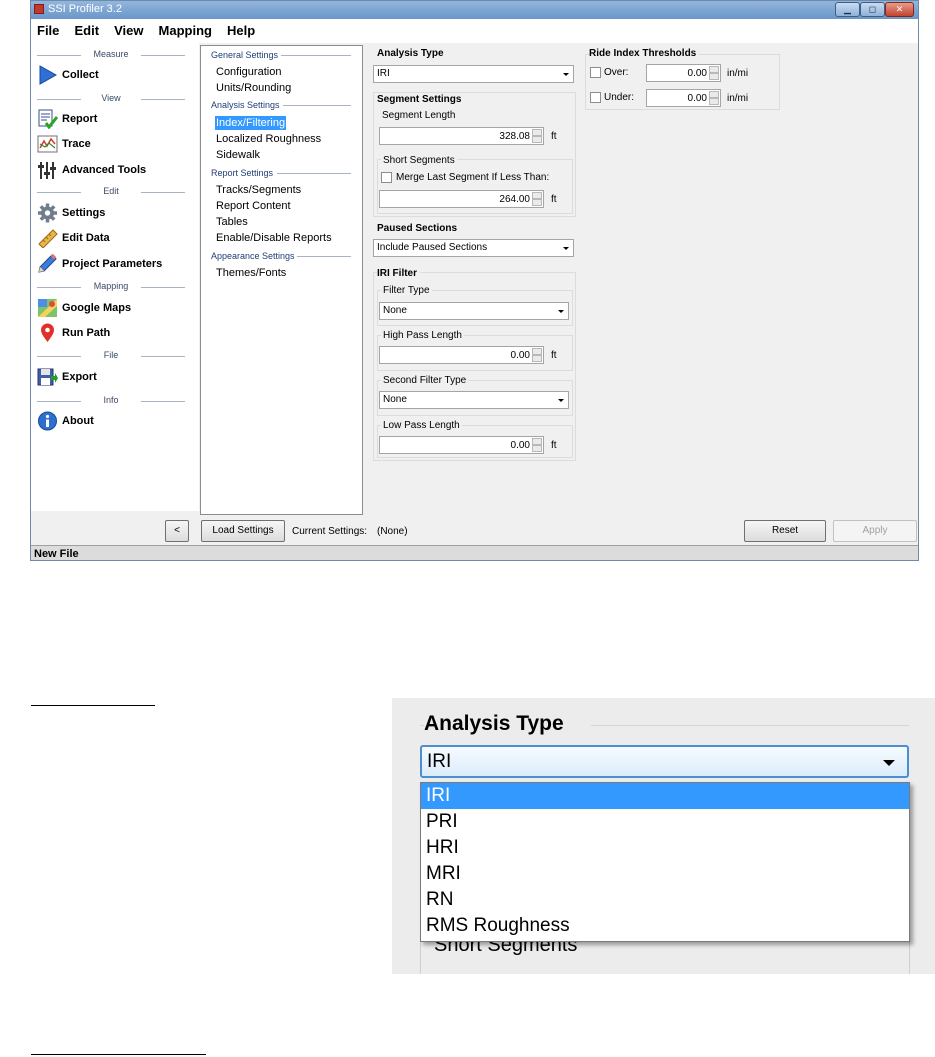 The width and height of the screenshot is (935, 1057). I want to click on sidebar-item-export: Export, so click(117, 377).